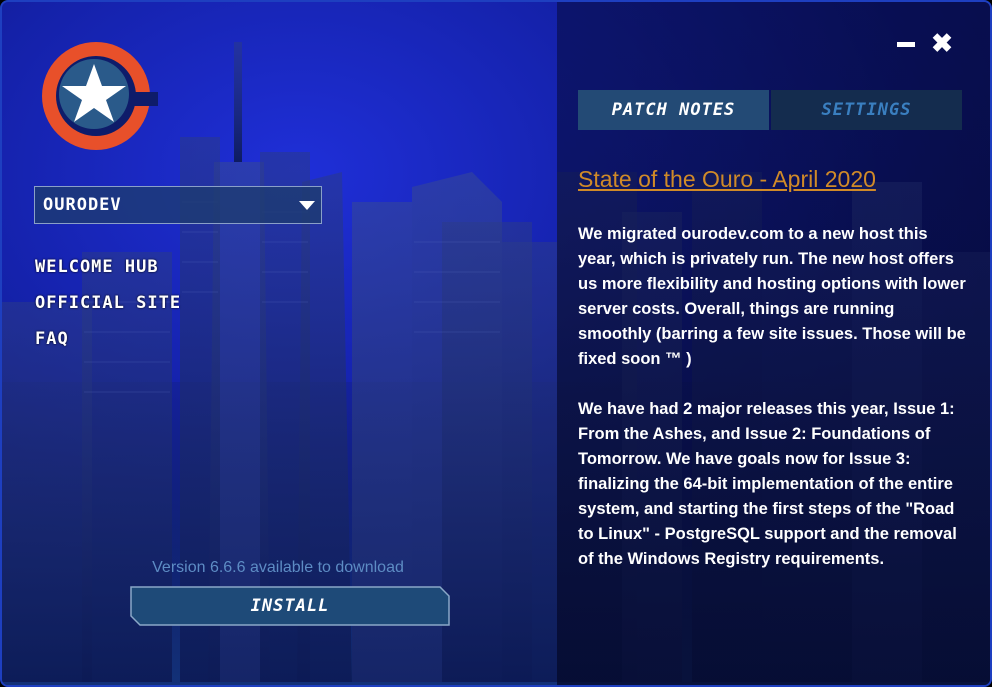 The image size is (992, 687). What do you see at coordinates (307, 205) in the screenshot?
I see `chevron-down-icon` at bounding box center [307, 205].